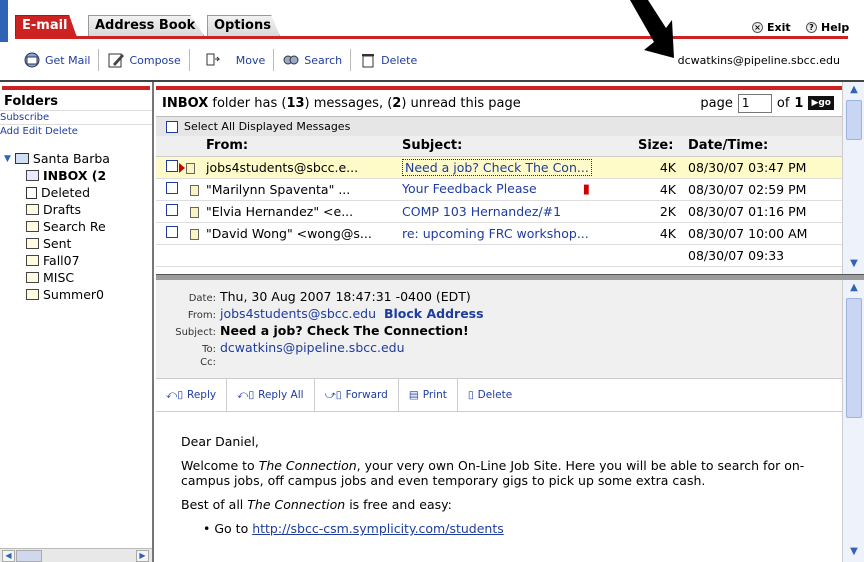 Image resolution: width=864 pixels, height=562 pixels. I want to click on block-address-link: Block Address, so click(434, 313).